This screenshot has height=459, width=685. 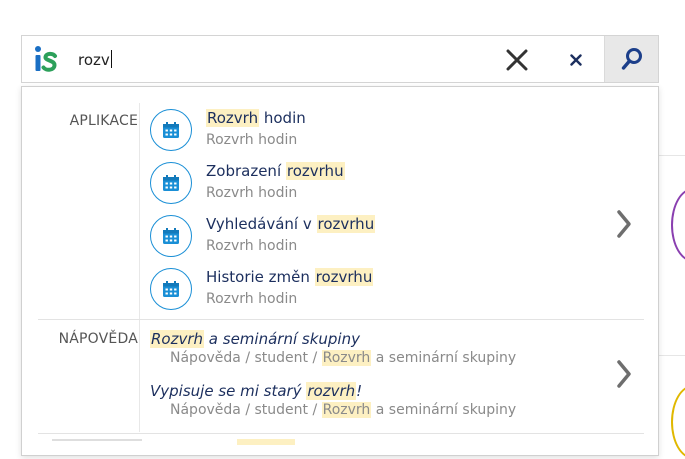 I want to click on search-button, so click(x=631, y=59).